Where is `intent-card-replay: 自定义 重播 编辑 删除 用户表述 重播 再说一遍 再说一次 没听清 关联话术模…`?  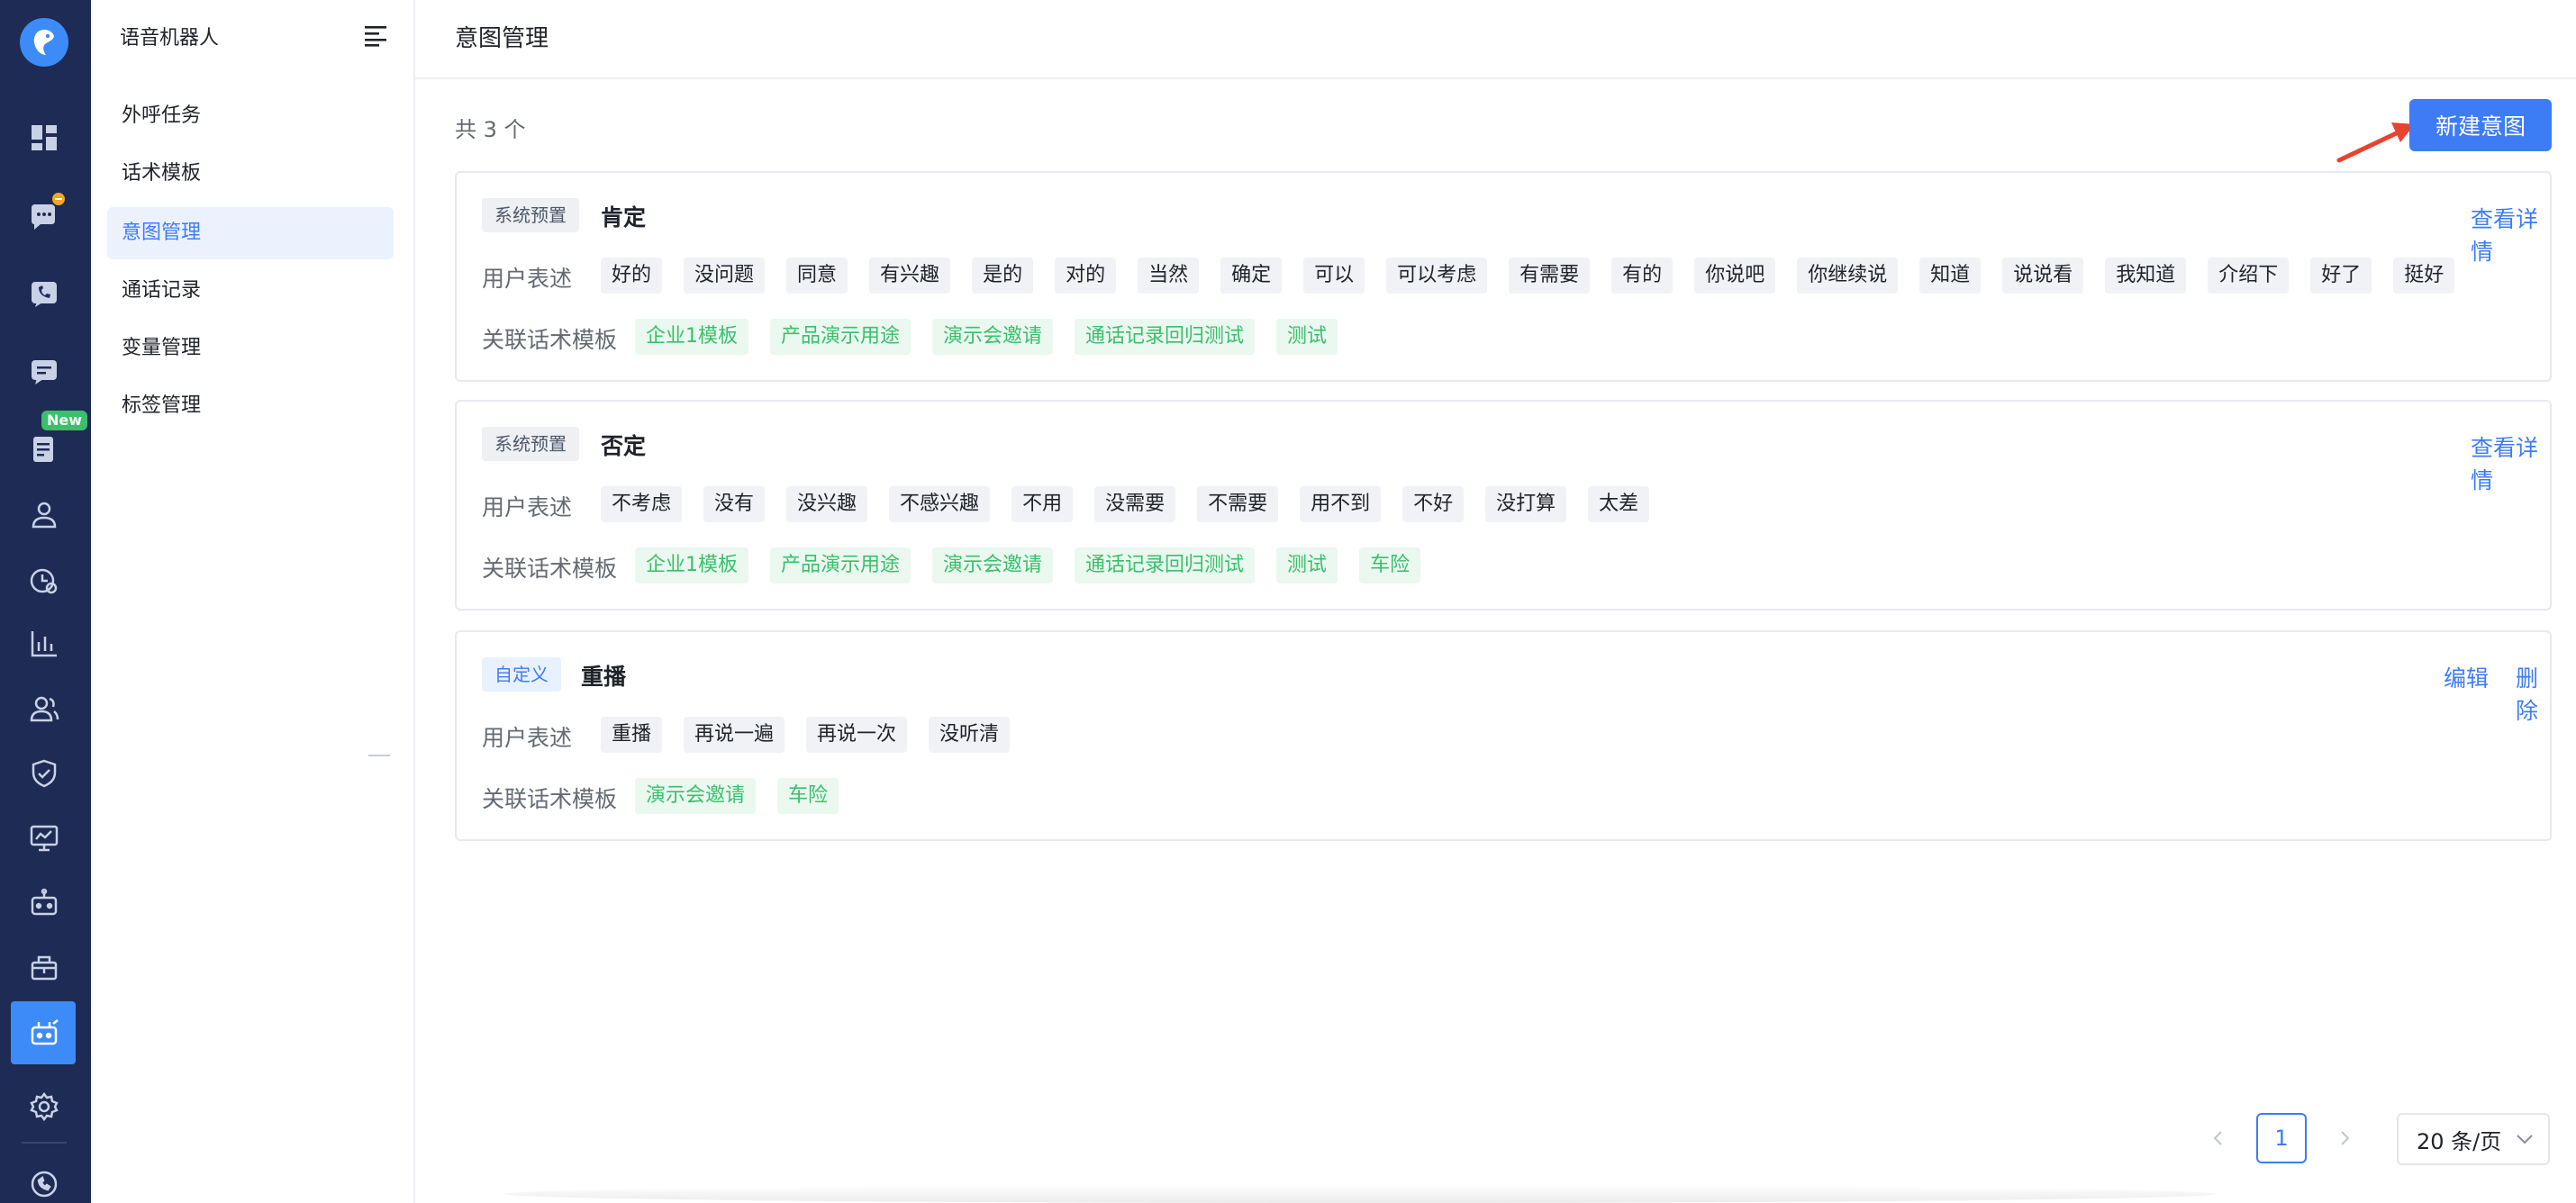 intent-card-replay: 自定义 重播 编辑 删除 用户表述 重播 再说一遍 再说一次 没听清 关联话术模… is located at coordinates (1503, 735).